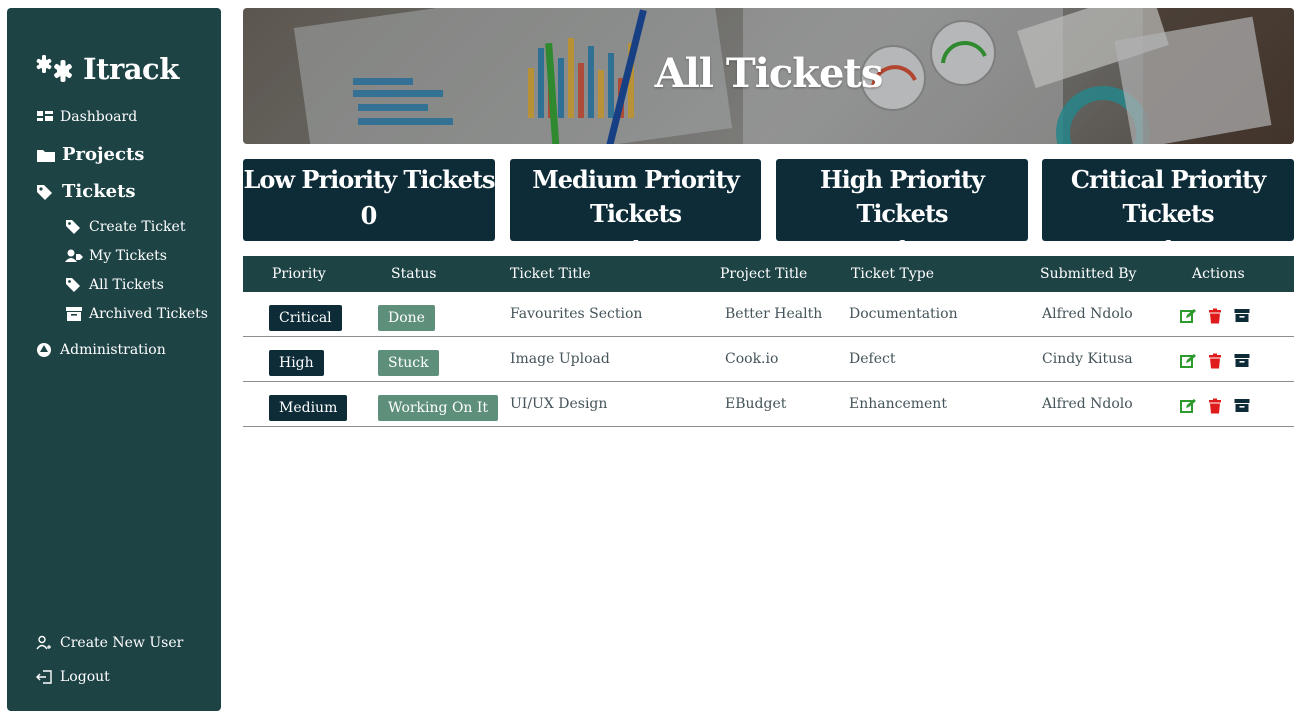 The width and height of the screenshot is (1308, 717). What do you see at coordinates (1088, 274) in the screenshot?
I see `column-header-submitted-by: Submitted By` at bounding box center [1088, 274].